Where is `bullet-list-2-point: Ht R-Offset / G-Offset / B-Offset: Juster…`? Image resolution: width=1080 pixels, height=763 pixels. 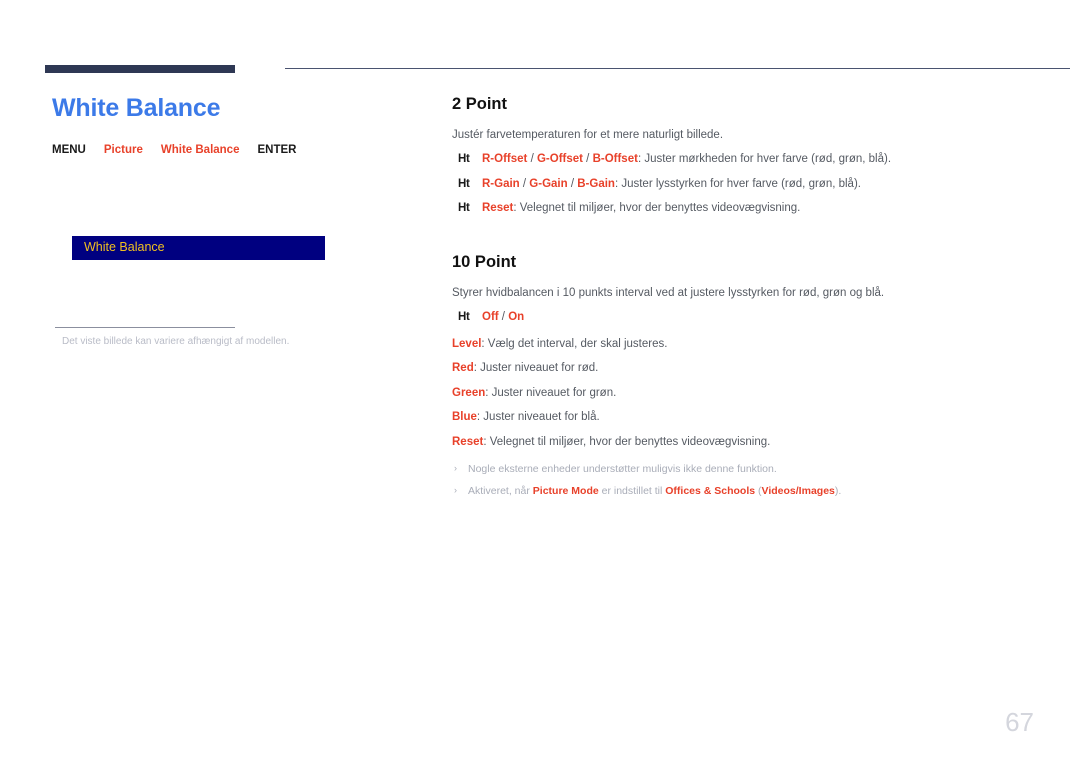
bullet-list-2-point: Ht R-Offset / G-Offset / B-Offset: Juster… is located at coordinates (742, 184).